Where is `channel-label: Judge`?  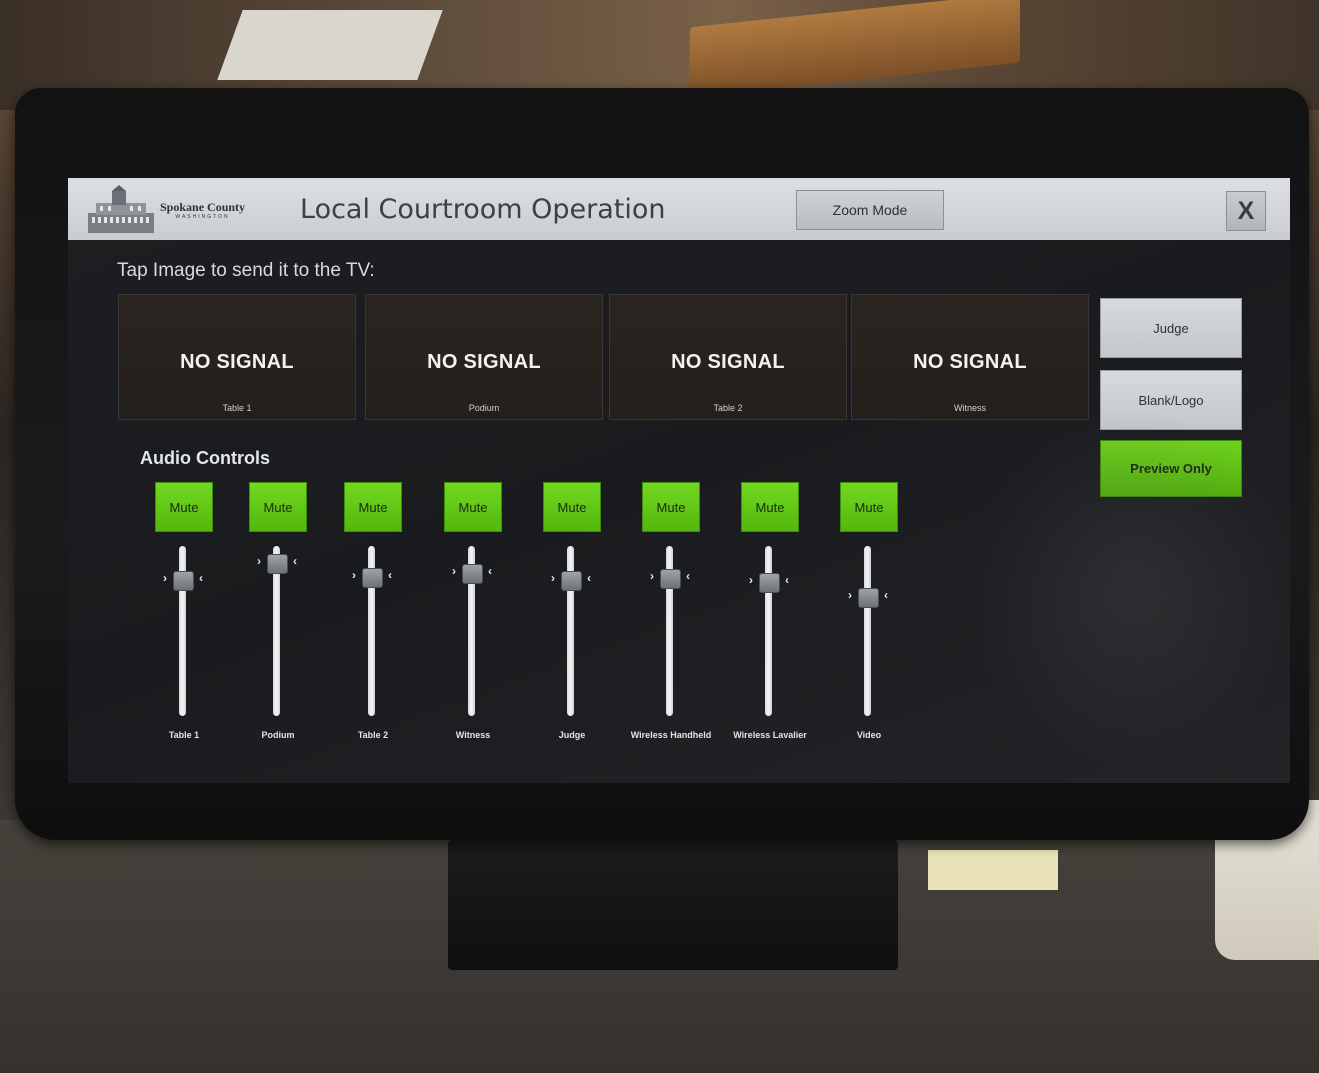
channel-label: Judge is located at coordinates (572, 735).